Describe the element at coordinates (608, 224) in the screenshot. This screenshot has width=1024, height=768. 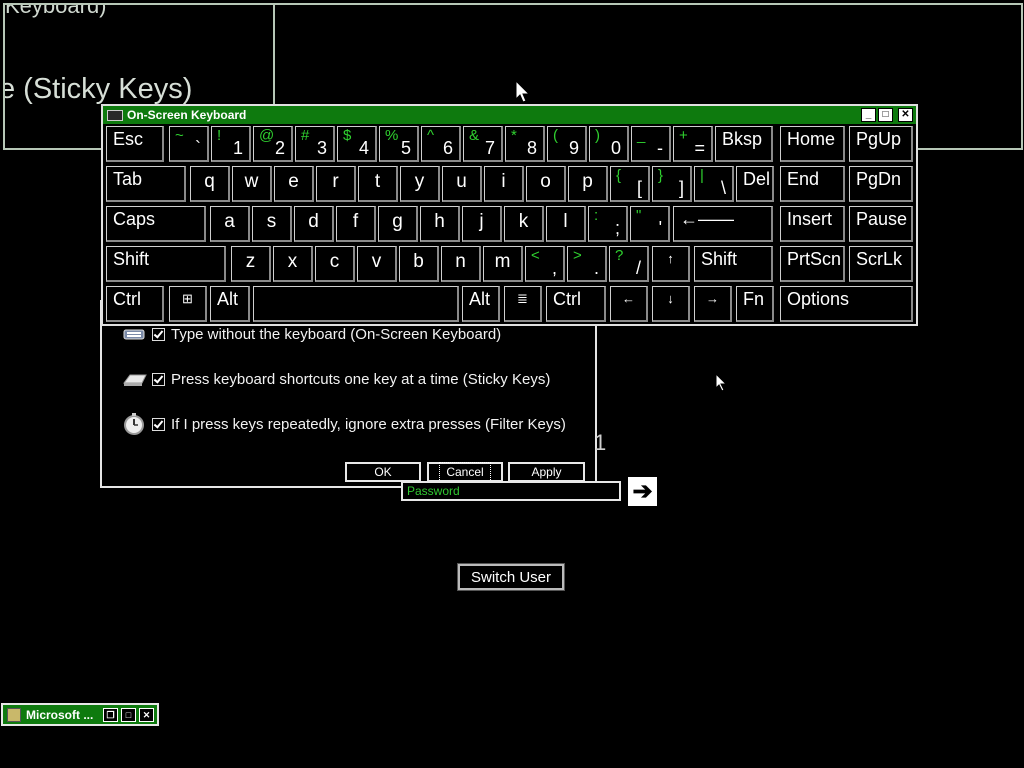
I see `key-row3-9: :;` at that location.